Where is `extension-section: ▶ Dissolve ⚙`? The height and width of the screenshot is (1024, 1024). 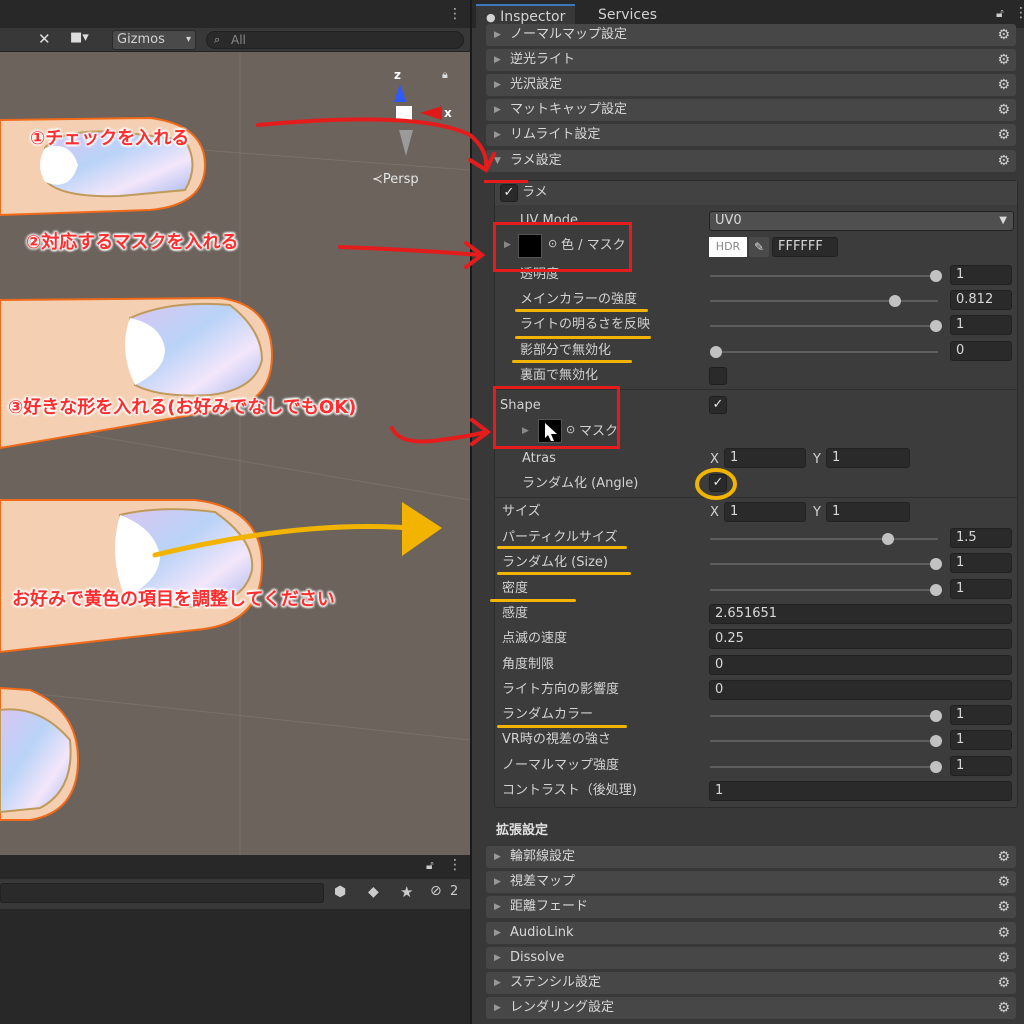
extension-section: ▶ Dissolve ⚙ is located at coordinates (751, 957).